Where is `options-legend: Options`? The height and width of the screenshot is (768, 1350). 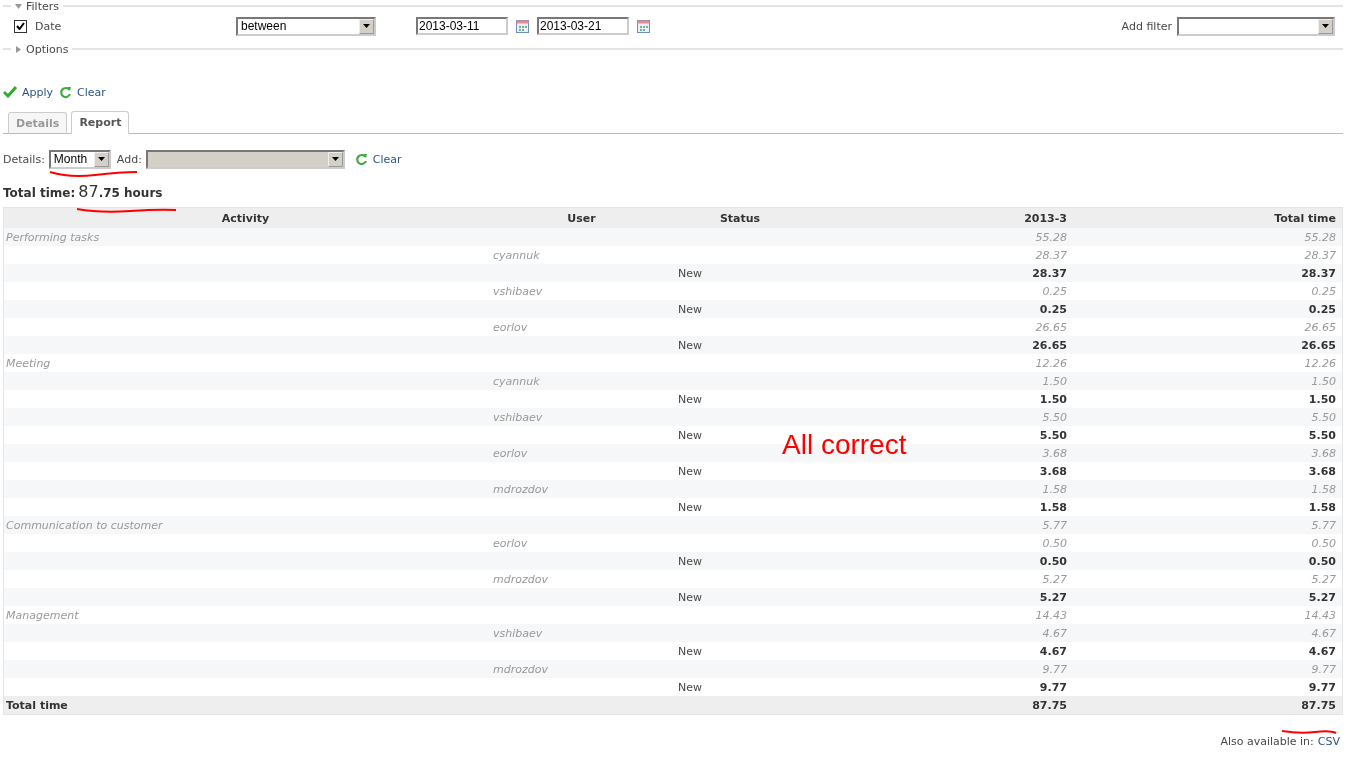
options-legend: Options is located at coordinates (47, 49).